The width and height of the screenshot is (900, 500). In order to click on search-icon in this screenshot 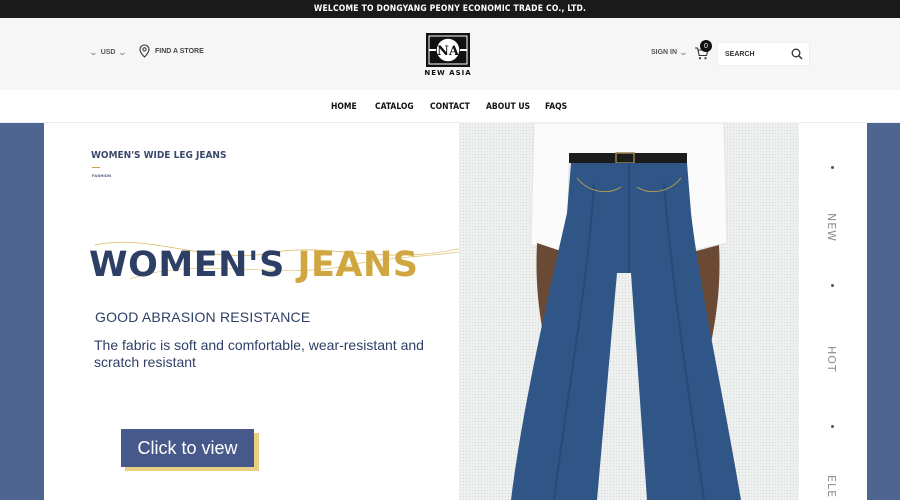, I will do `click(797, 54)`.